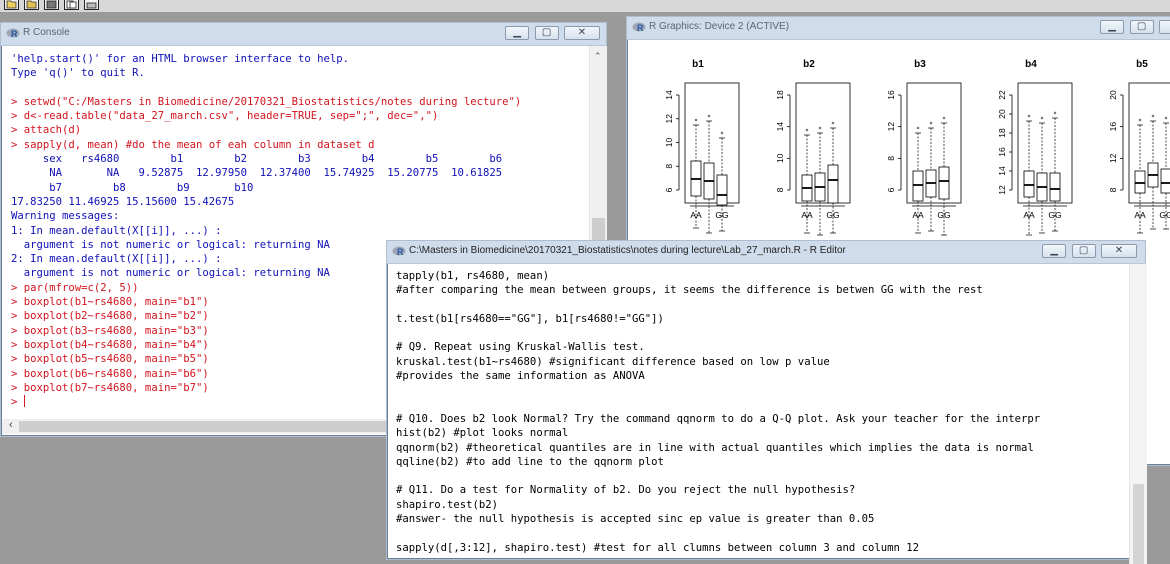 The image size is (1170, 564). Describe the element at coordinates (702, 146) in the screenshot. I see `boxplot-panel: b1 6 8 10 12 14 AA GG` at that location.